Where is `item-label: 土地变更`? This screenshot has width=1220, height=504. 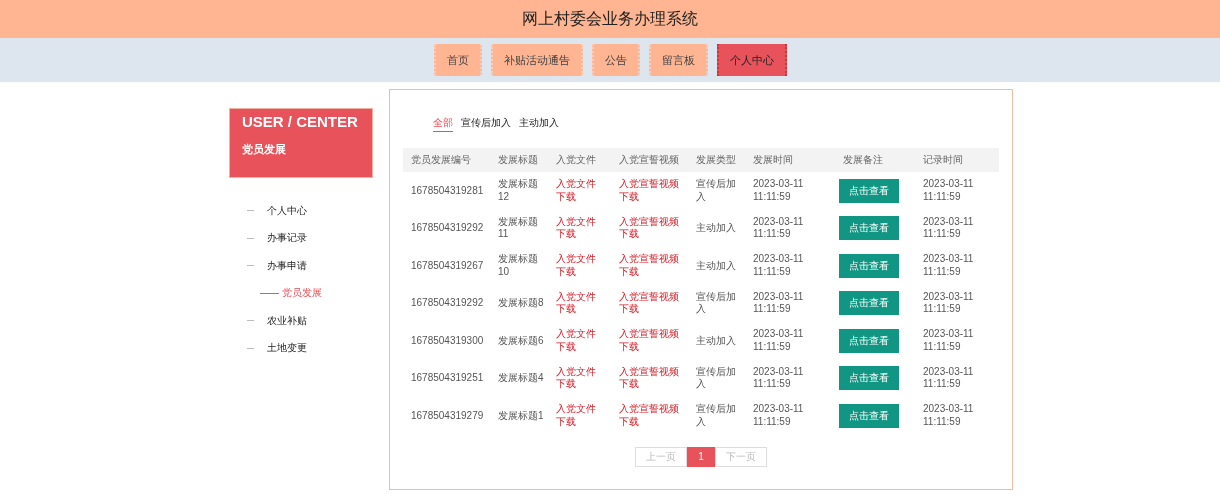
item-label: 土地变更 is located at coordinates (287, 348).